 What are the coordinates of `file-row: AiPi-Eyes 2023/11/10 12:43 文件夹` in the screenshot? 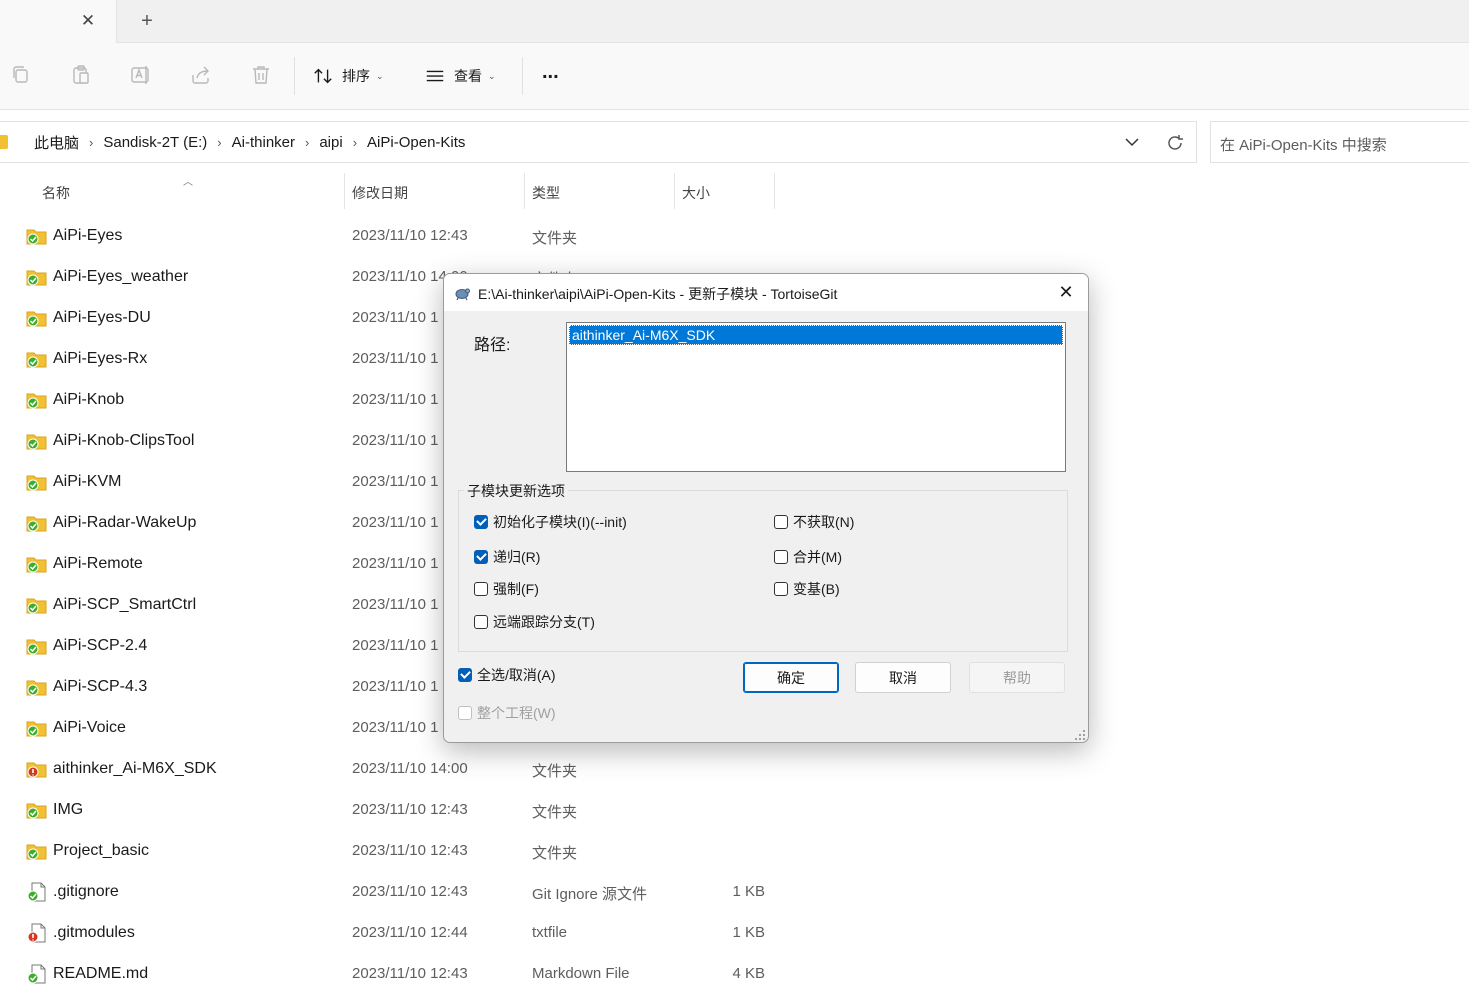 It's located at (400, 236).